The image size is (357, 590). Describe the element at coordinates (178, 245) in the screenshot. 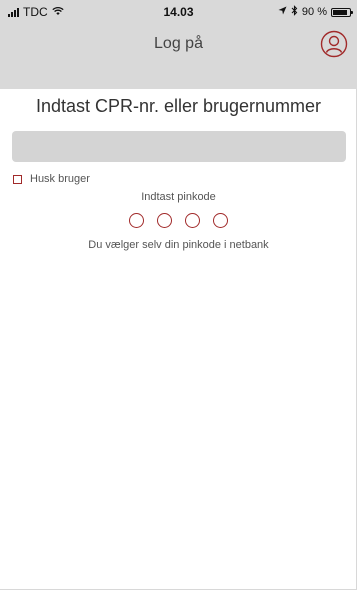

I see `pin-hint: Du vælger selv din pinkode i netbank` at that location.